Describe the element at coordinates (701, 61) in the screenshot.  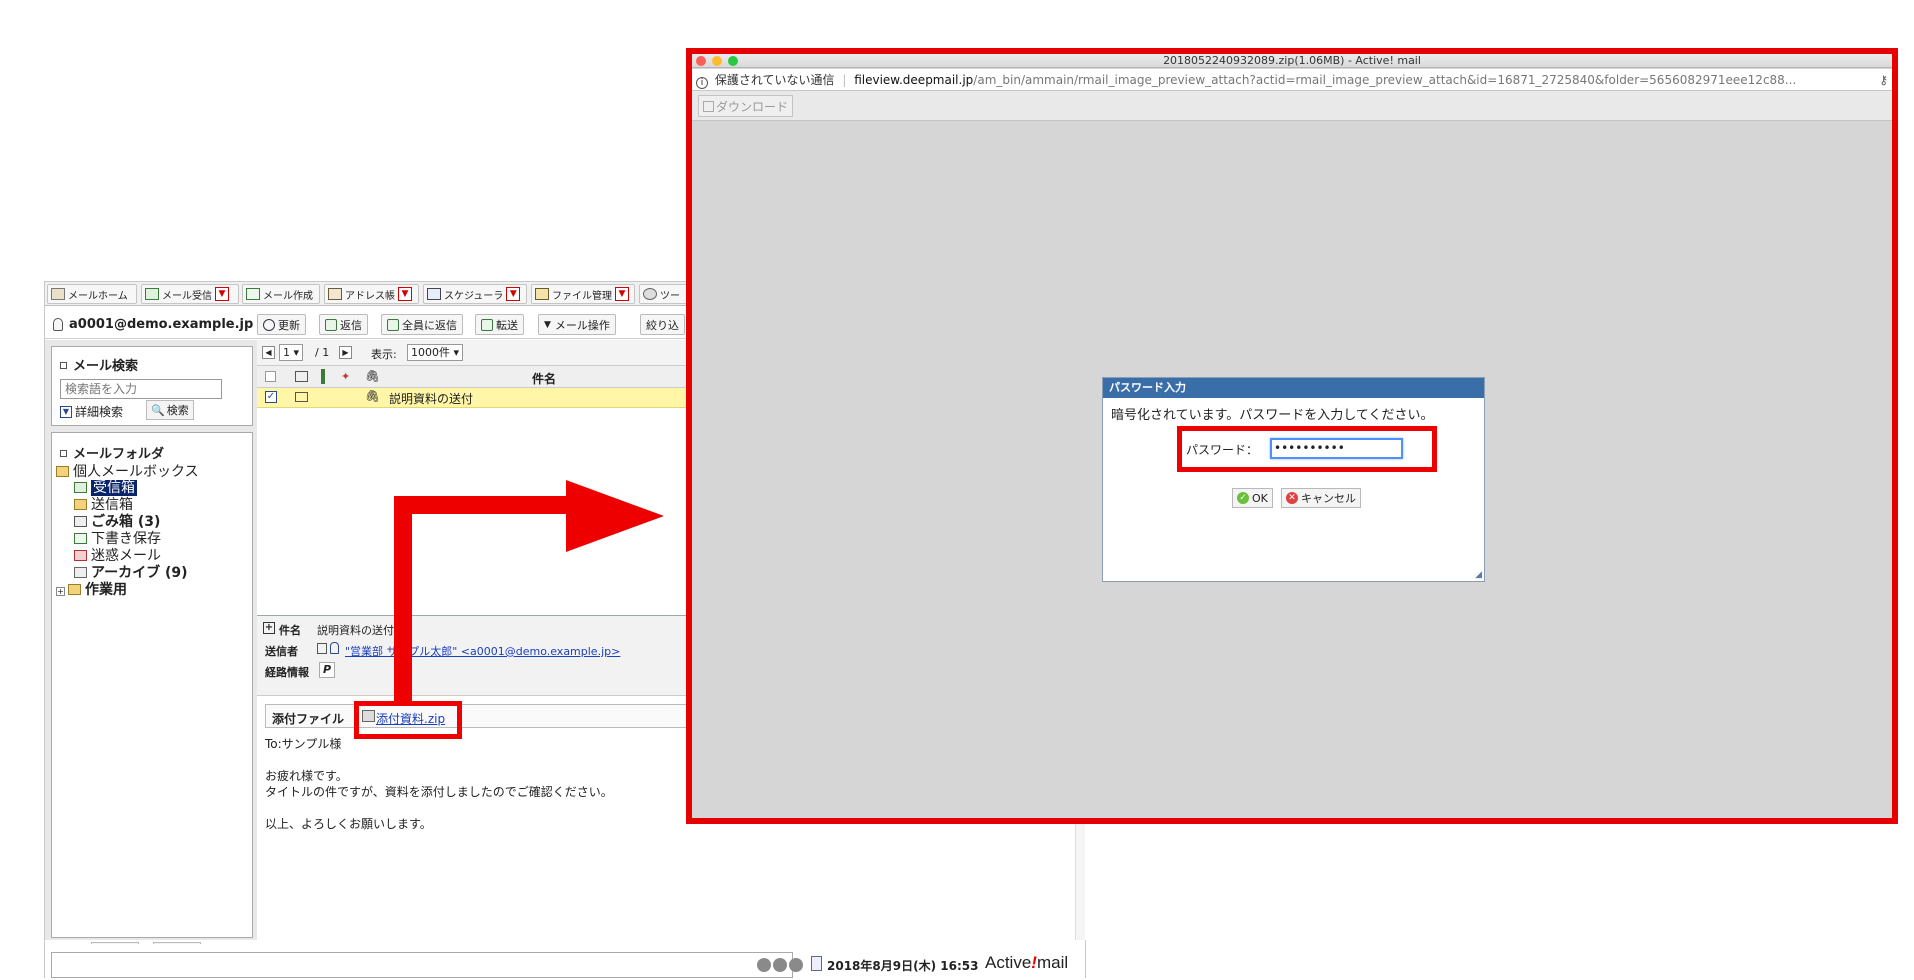
I see `close-window-icon` at that location.